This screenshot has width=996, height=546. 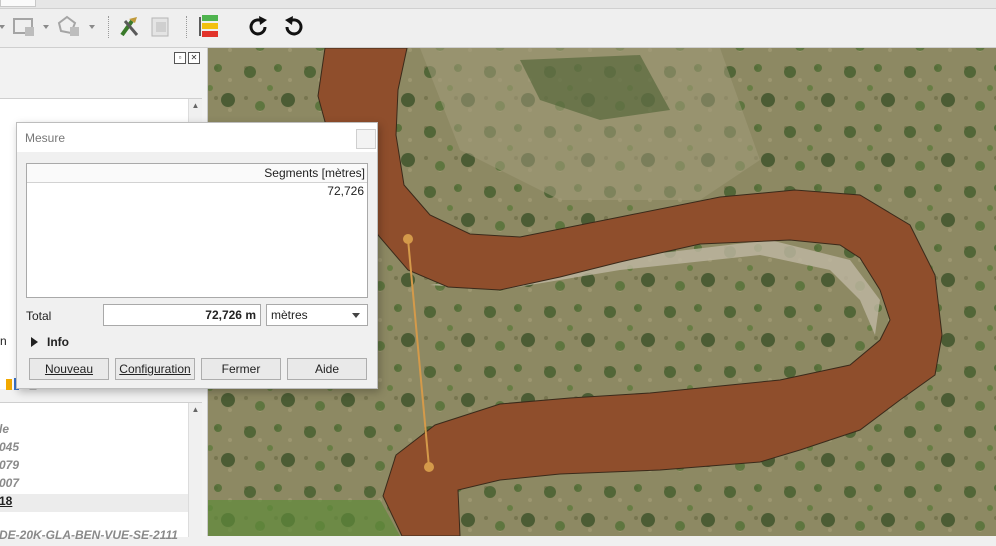 I want to click on dialog-close-button, so click(x=366, y=139).